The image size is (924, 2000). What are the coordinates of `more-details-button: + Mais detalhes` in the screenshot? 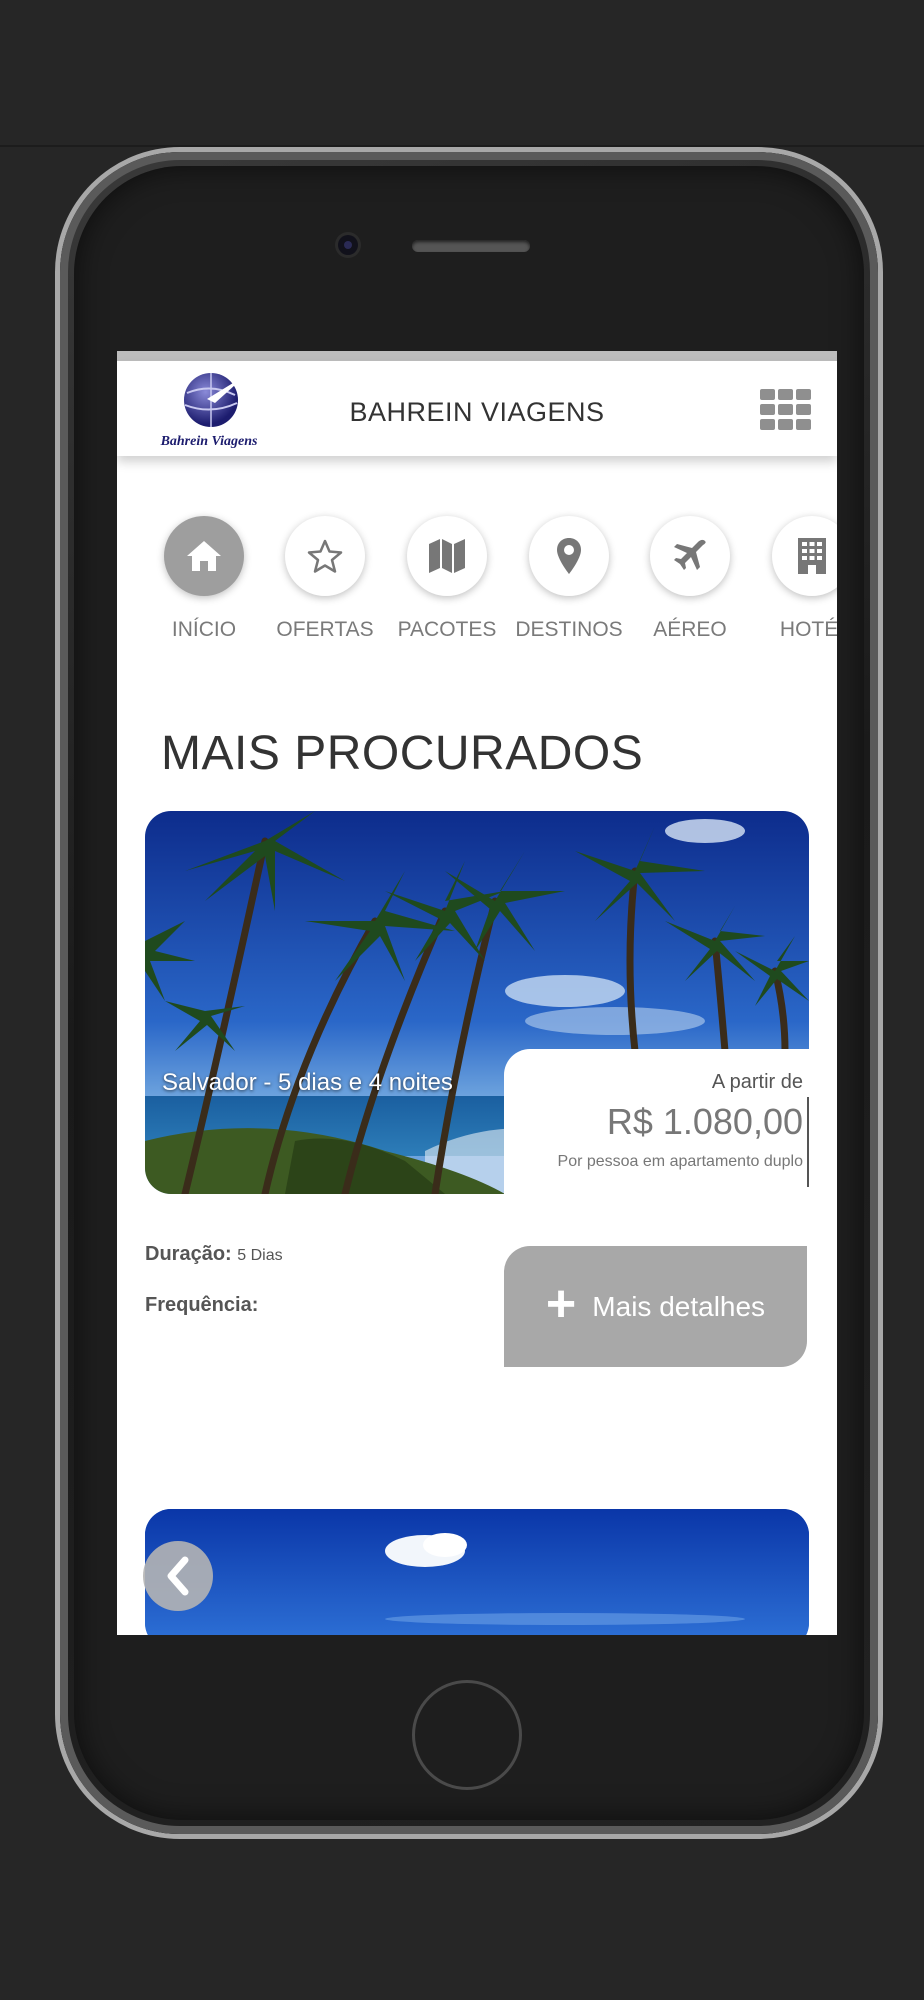 It's located at (655, 1306).